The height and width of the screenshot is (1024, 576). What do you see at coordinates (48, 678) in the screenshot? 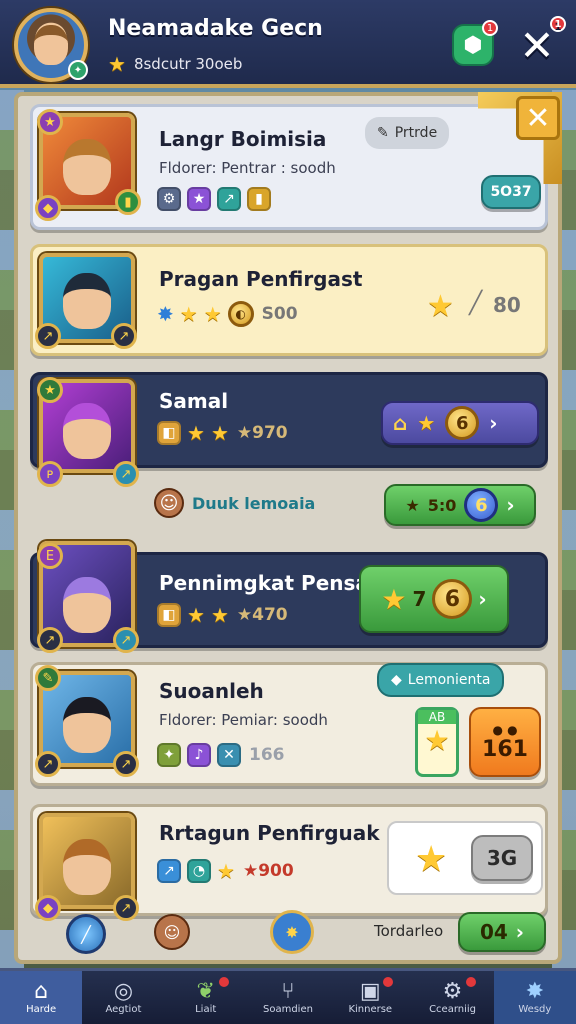
I see `rank-icon: ✎` at bounding box center [48, 678].